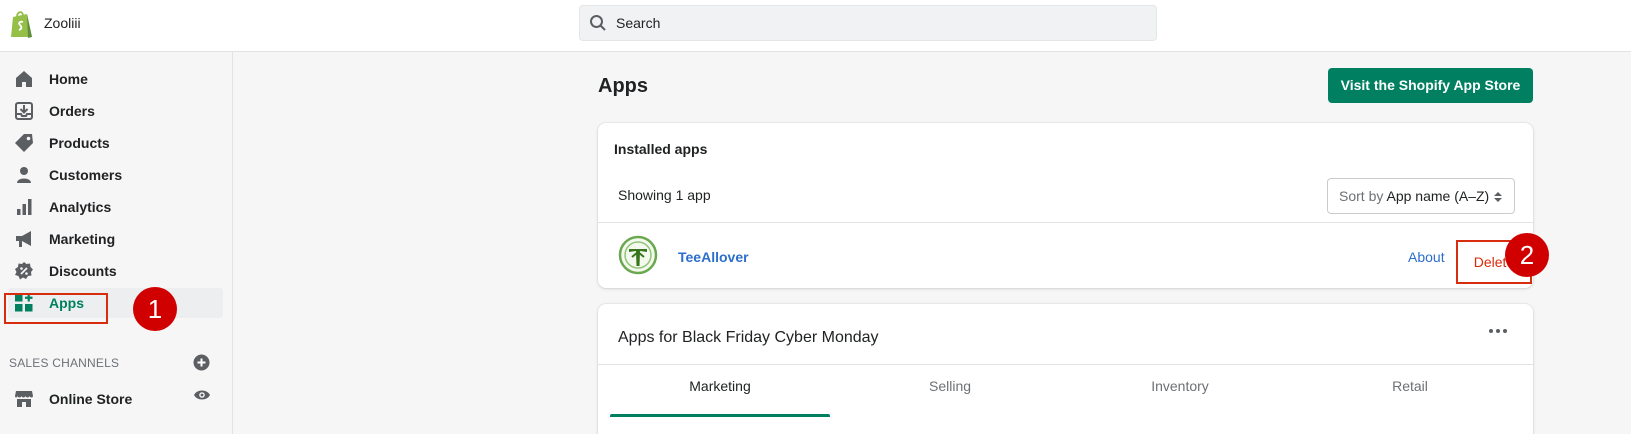  What do you see at coordinates (22, 24) in the screenshot?
I see `shopify-logo-icon` at bounding box center [22, 24].